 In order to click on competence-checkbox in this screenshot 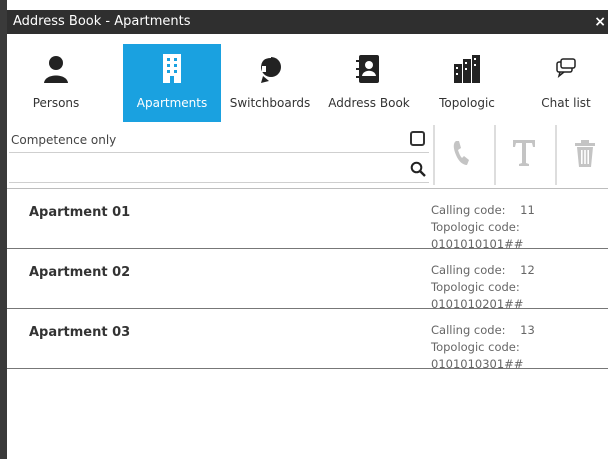, I will do `click(417, 138)`.